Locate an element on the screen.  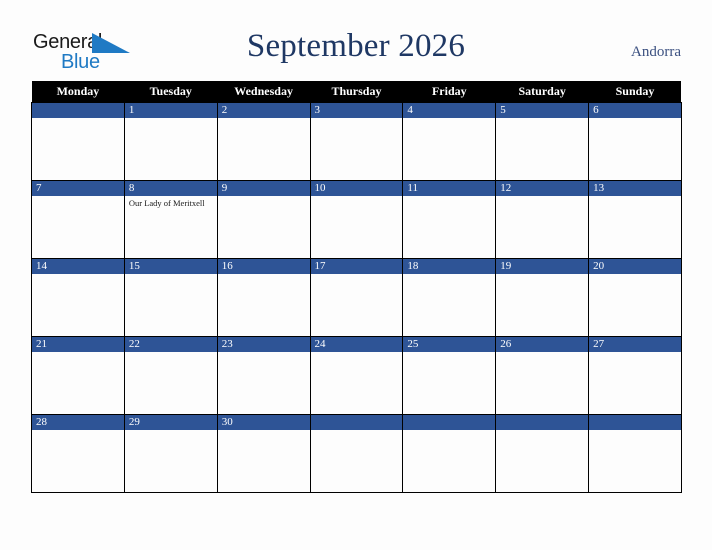
weekday-header-thursday: Thursday is located at coordinates (356, 92).